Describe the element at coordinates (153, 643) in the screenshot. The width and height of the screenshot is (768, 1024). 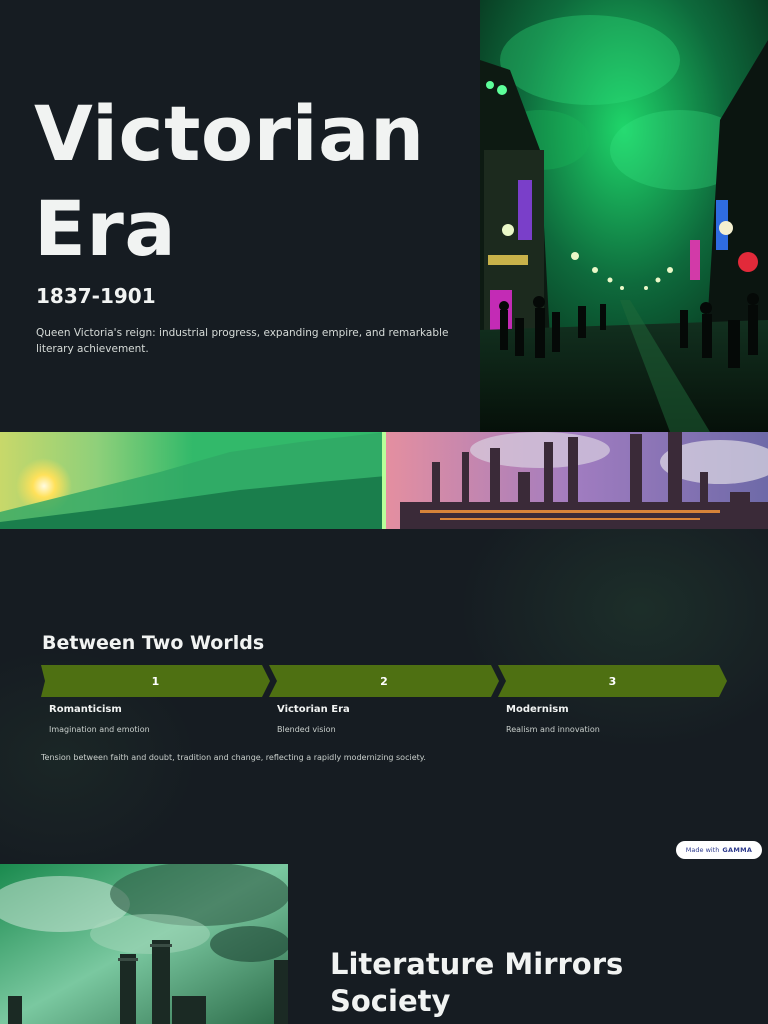
I see `section-title: Between Two Worlds` at that location.